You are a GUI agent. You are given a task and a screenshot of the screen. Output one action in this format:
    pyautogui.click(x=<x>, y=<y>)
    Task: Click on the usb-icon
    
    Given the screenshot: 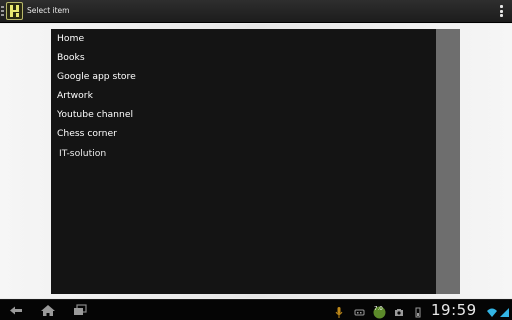 What is the action you would take?
    pyautogui.click(x=360, y=310)
    